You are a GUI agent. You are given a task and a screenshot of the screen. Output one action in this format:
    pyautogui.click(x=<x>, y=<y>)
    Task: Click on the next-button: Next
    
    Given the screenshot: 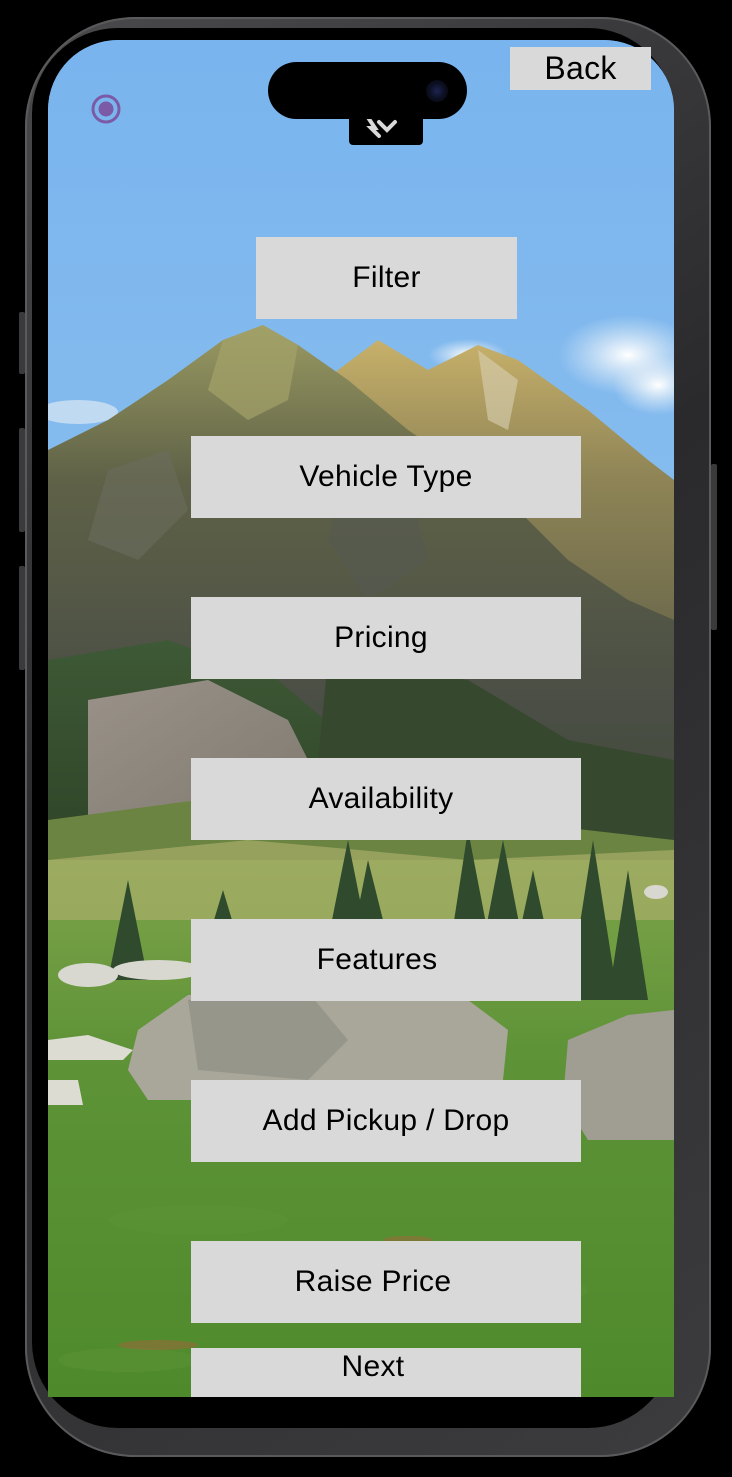 What is the action you would take?
    pyautogui.click(x=386, y=1372)
    